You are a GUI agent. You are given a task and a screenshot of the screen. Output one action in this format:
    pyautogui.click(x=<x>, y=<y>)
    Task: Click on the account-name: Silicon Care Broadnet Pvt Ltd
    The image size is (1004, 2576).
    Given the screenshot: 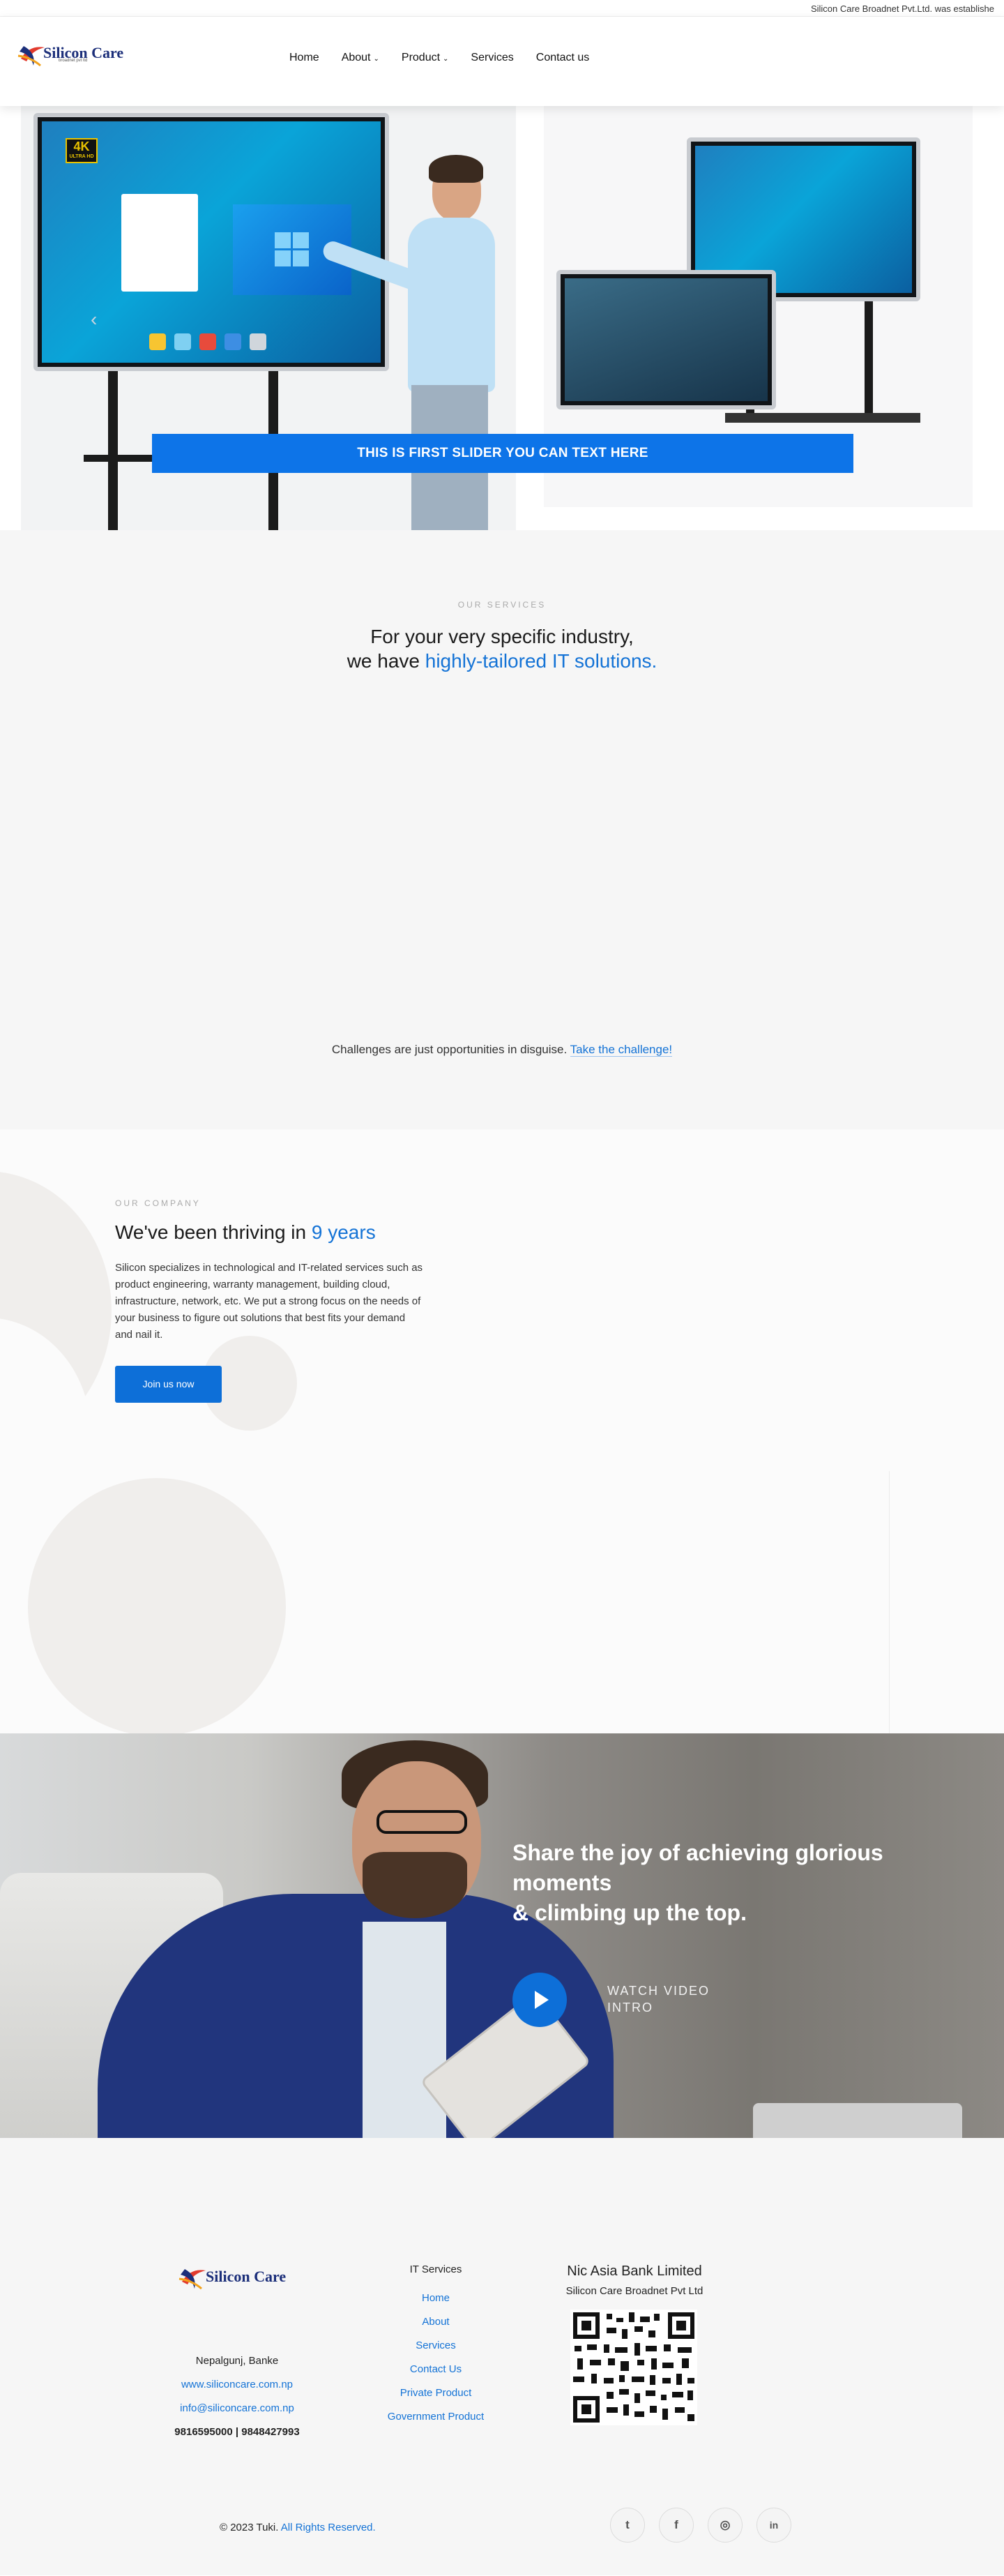 What is the action you would take?
    pyautogui.click(x=634, y=2291)
    